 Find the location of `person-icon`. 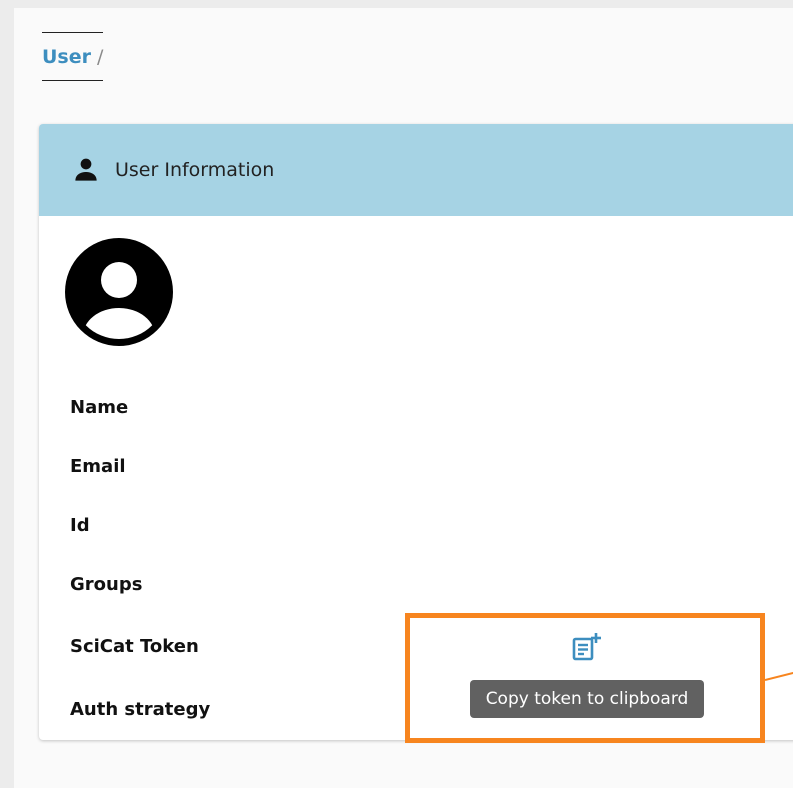

person-icon is located at coordinates (86, 169).